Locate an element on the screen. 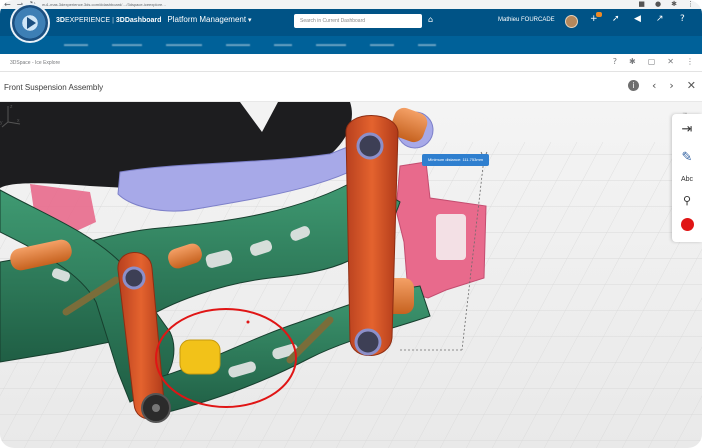  axis-y-label: y is located at coordinates (1, 123).